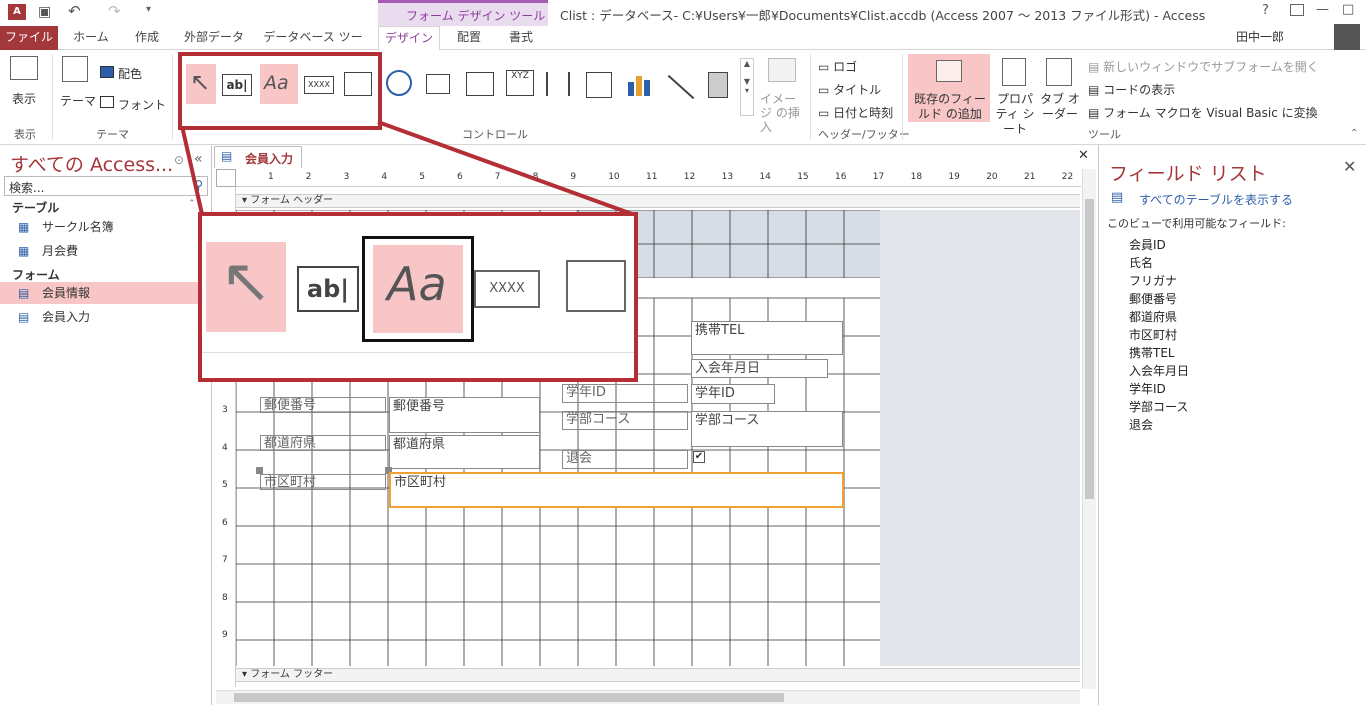 This screenshot has height=705, width=1366. Describe the element at coordinates (480, 84) in the screenshot. I see `navigation-tool-icon` at that location.